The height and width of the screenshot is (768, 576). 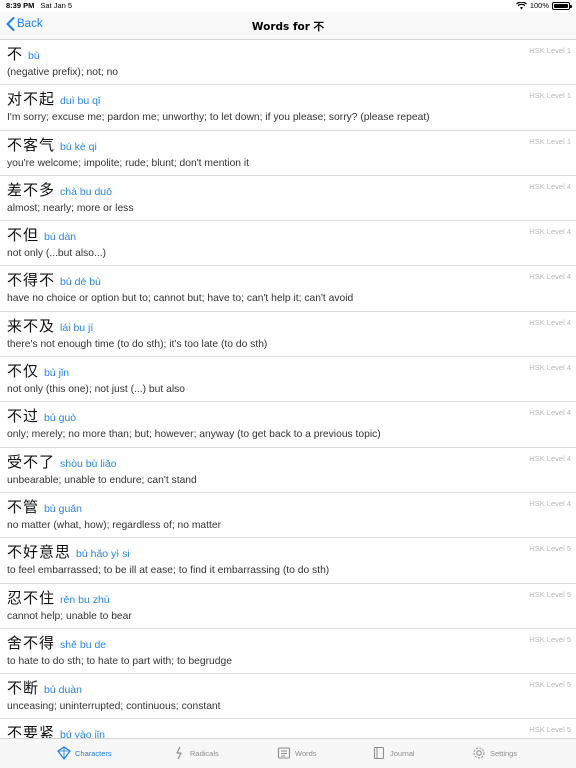 I want to click on word-row: 不 bù HSK Level 1 (negative prefix); not; no, so click(x=288, y=63).